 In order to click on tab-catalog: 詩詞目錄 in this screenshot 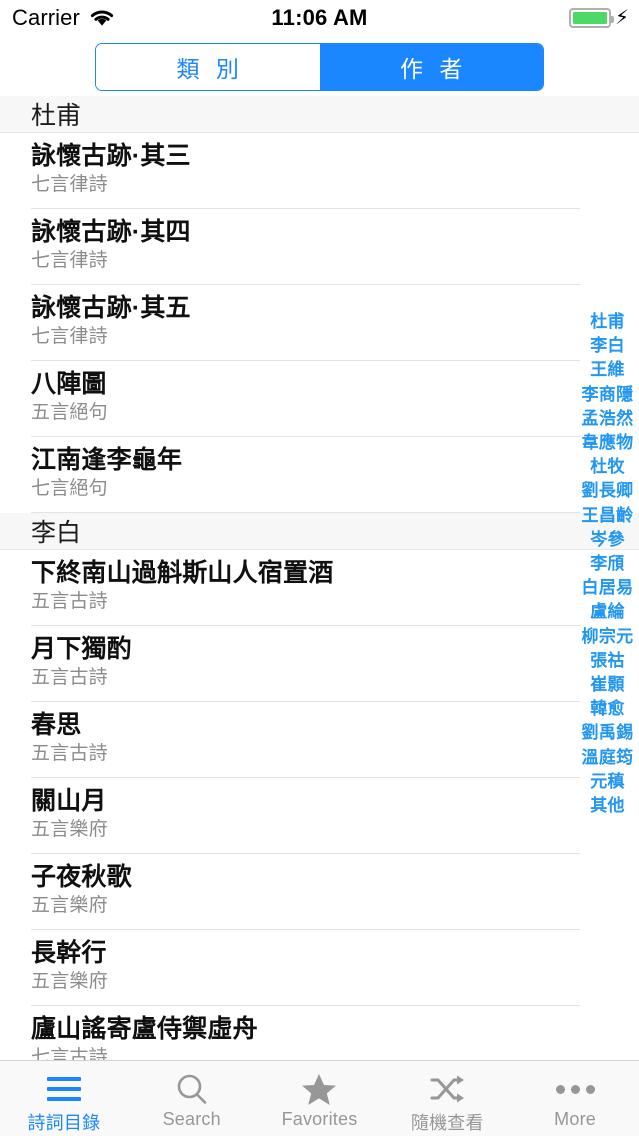, I will do `click(64, 1098)`.